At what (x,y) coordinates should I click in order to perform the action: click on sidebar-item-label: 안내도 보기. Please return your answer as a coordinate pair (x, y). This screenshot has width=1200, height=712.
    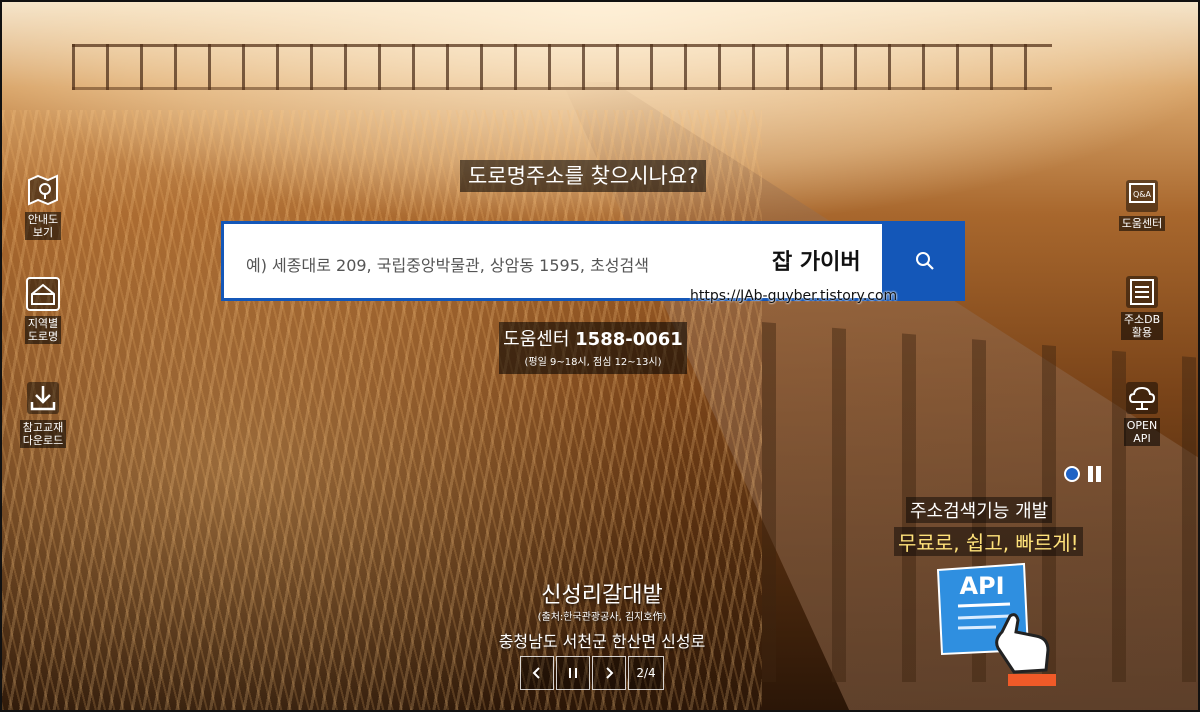
    Looking at the image, I should click on (43, 226).